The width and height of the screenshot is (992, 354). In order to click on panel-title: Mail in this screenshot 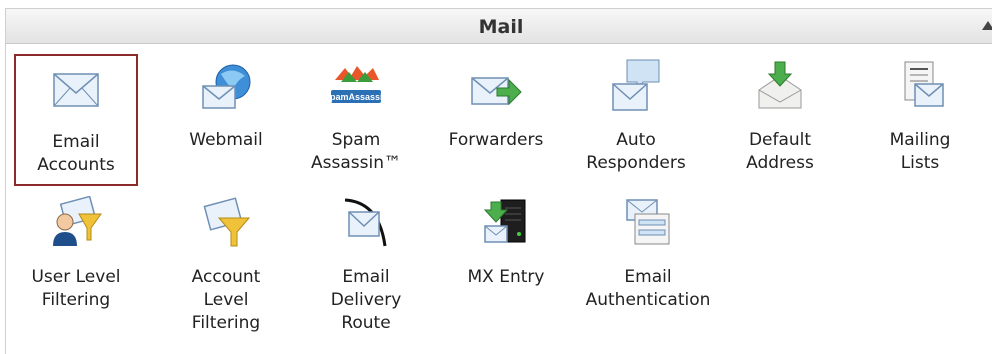, I will do `click(501, 27)`.